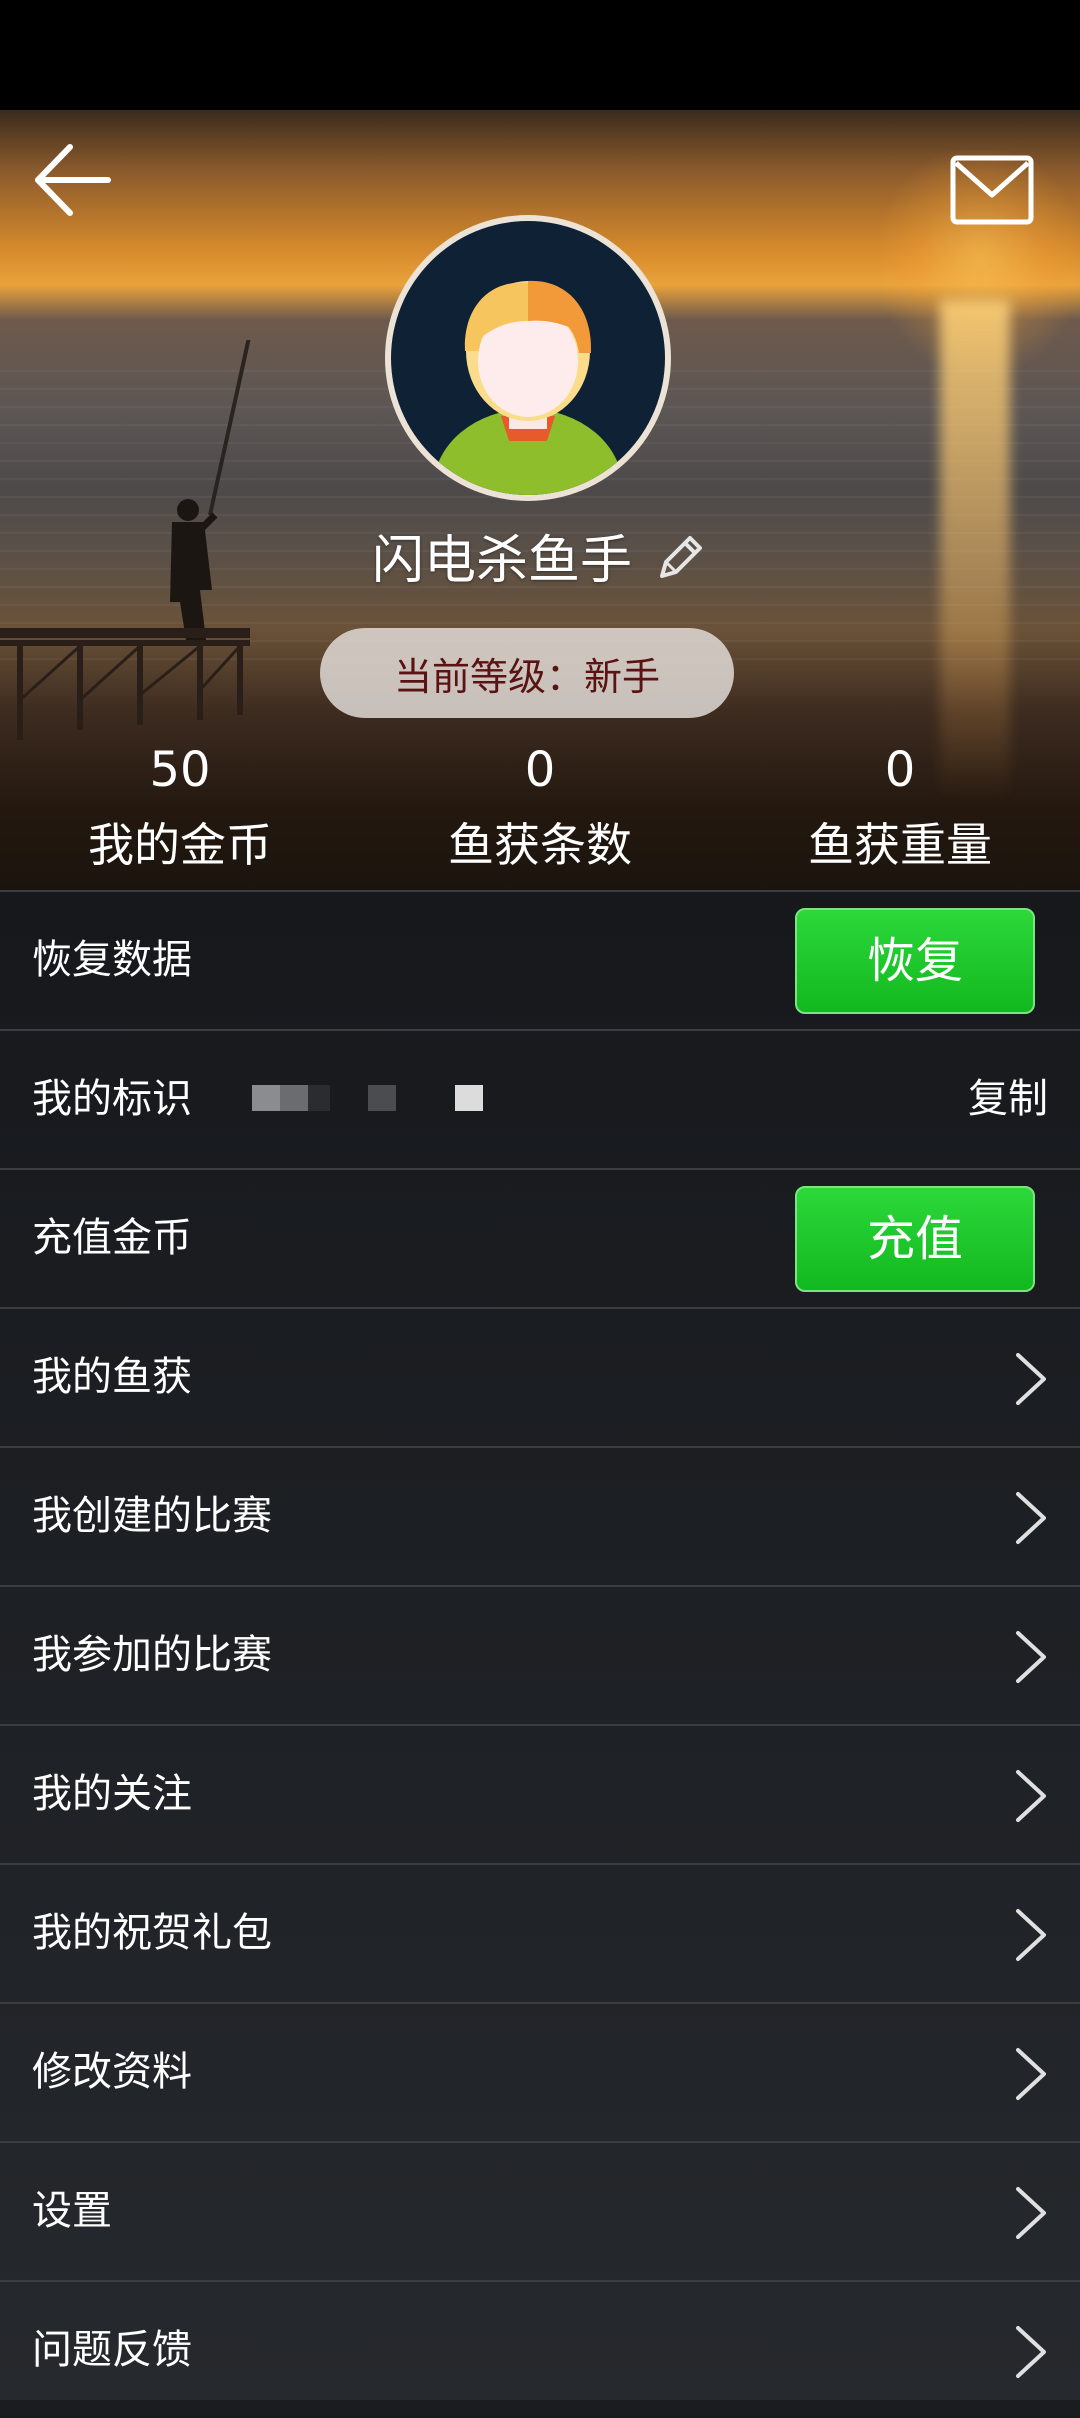 The height and width of the screenshot is (2418, 1080). What do you see at coordinates (72, 2211) in the screenshot?
I see `row-label: 设置` at bounding box center [72, 2211].